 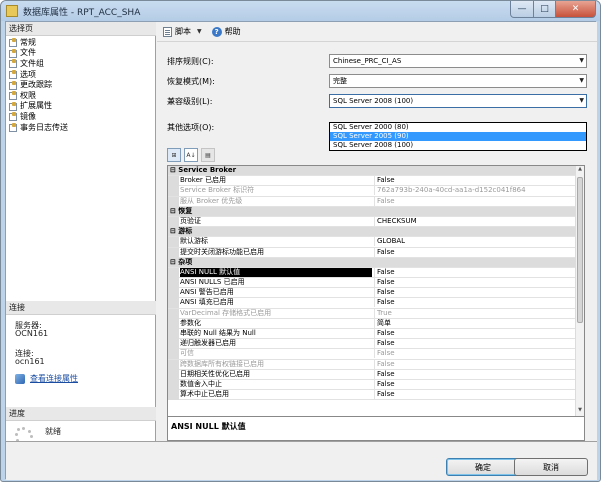 What do you see at coordinates (474, 242) in the screenshot?
I see `property-value: GLOBAL` at bounding box center [474, 242].